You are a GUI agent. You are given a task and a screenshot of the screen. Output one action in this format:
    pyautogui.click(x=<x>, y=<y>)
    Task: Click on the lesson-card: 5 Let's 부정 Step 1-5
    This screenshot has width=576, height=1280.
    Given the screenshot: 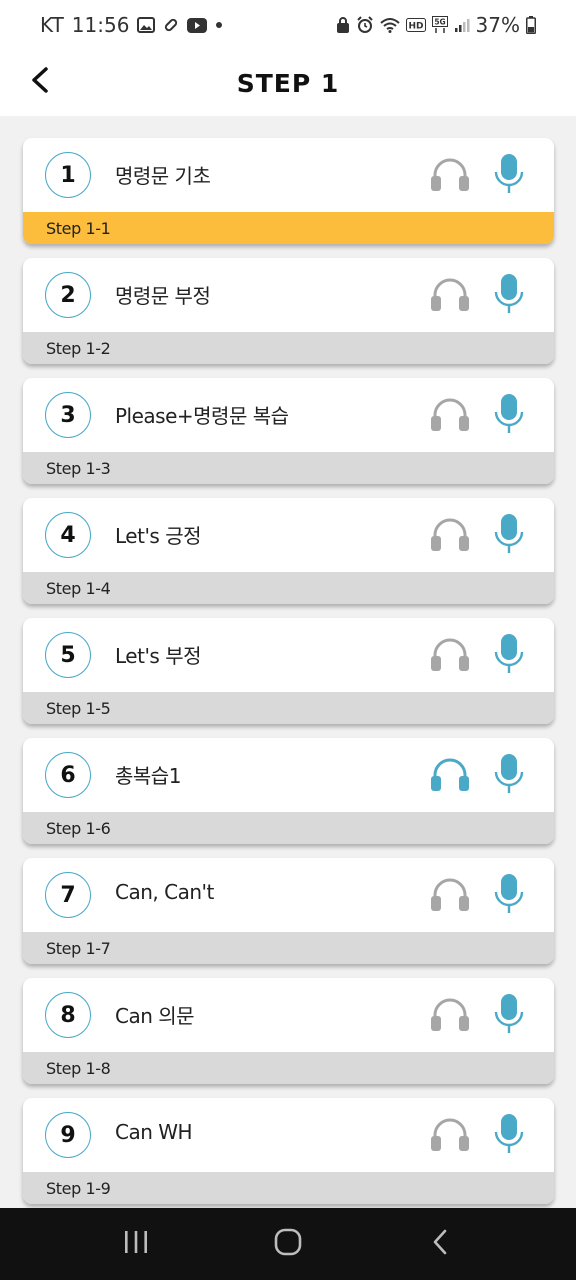 What is the action you would take?
    pyautogui.click(x=288, y=671)
    